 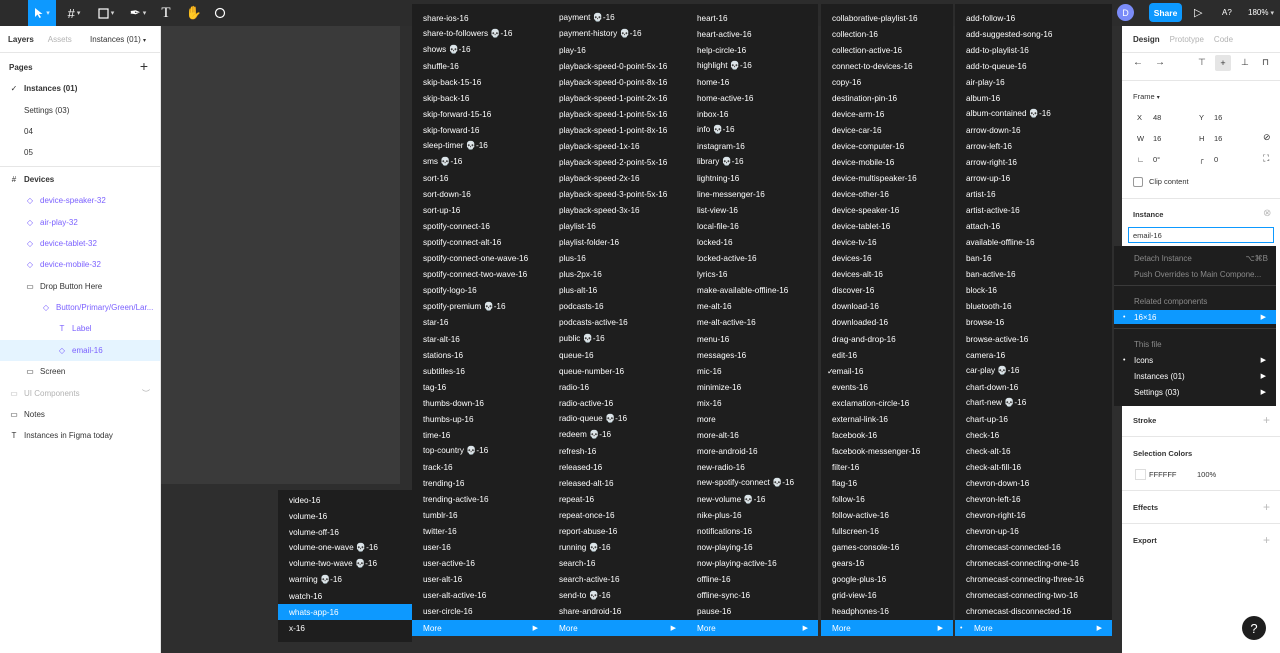 What do you see at coordinates (80, 221) in the screenshot?
I see `layer-row: ◇ air-play-32` at bounding box center [80, 221].